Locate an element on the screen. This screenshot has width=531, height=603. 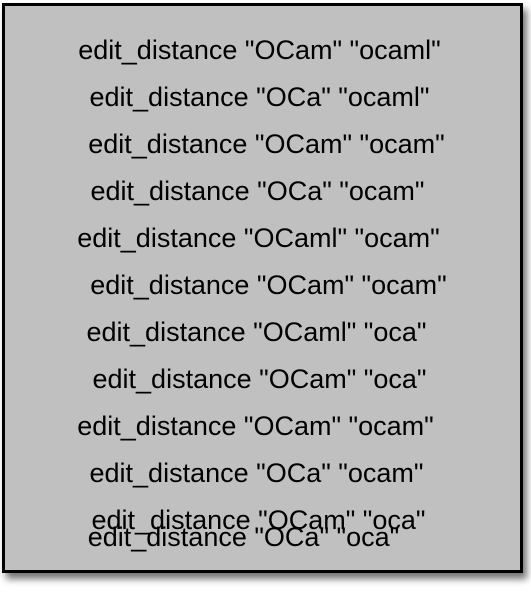
trace-line-1: edit_distance "OCam" "ocaml" is located at coordinates (259, 50).